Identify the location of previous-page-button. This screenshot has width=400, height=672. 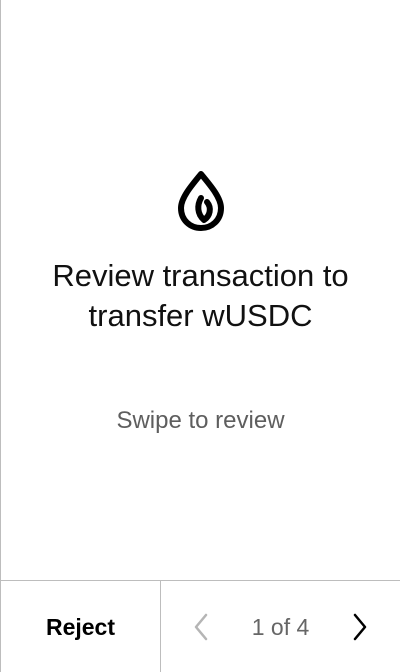
(201, 627).